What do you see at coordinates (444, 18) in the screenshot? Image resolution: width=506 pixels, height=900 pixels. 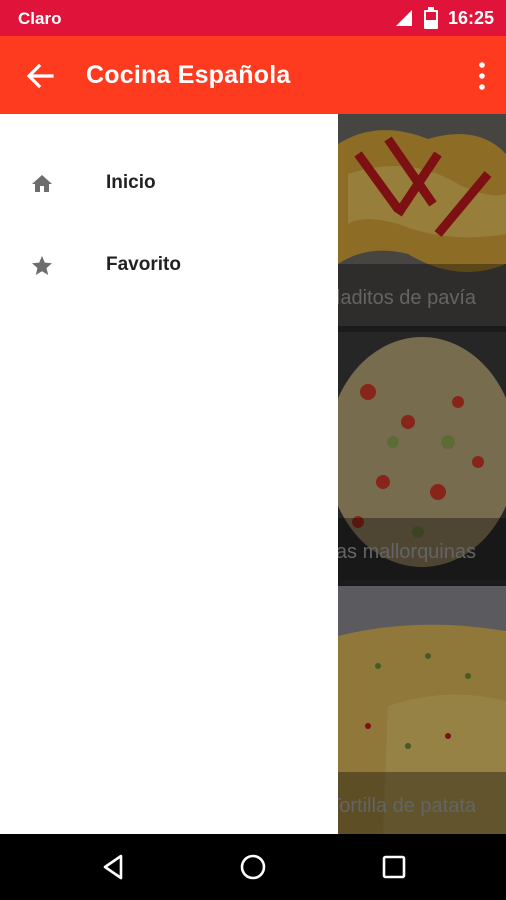 I see `status-icons: 16:25` at bounding box center [444, 18].